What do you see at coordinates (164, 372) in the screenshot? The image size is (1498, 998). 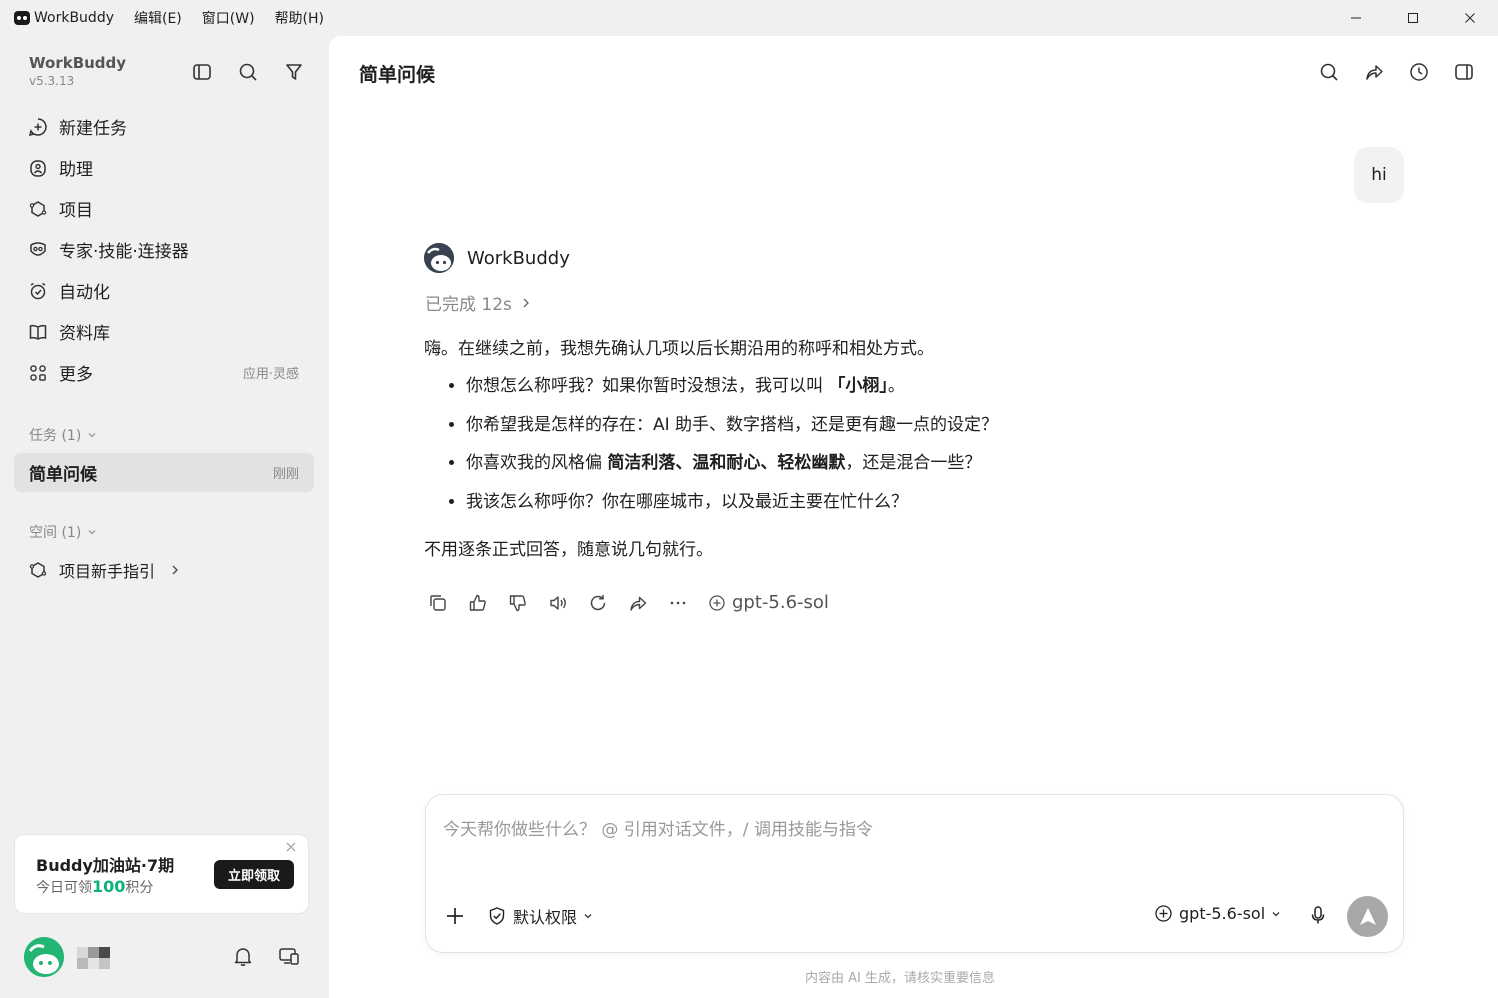 I see `sidebar-item-more: 更多 应用·灵感` at bounding box center [164, 372].